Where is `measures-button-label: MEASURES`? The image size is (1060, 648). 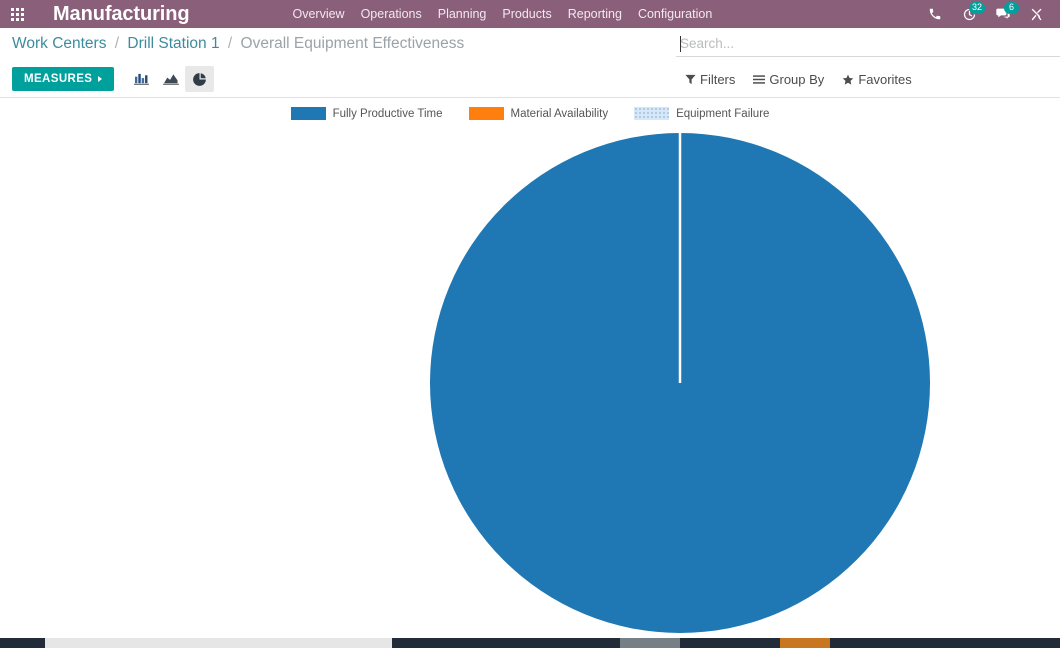
measures-button-label: MEASURES is located at coordinates (58, 79).